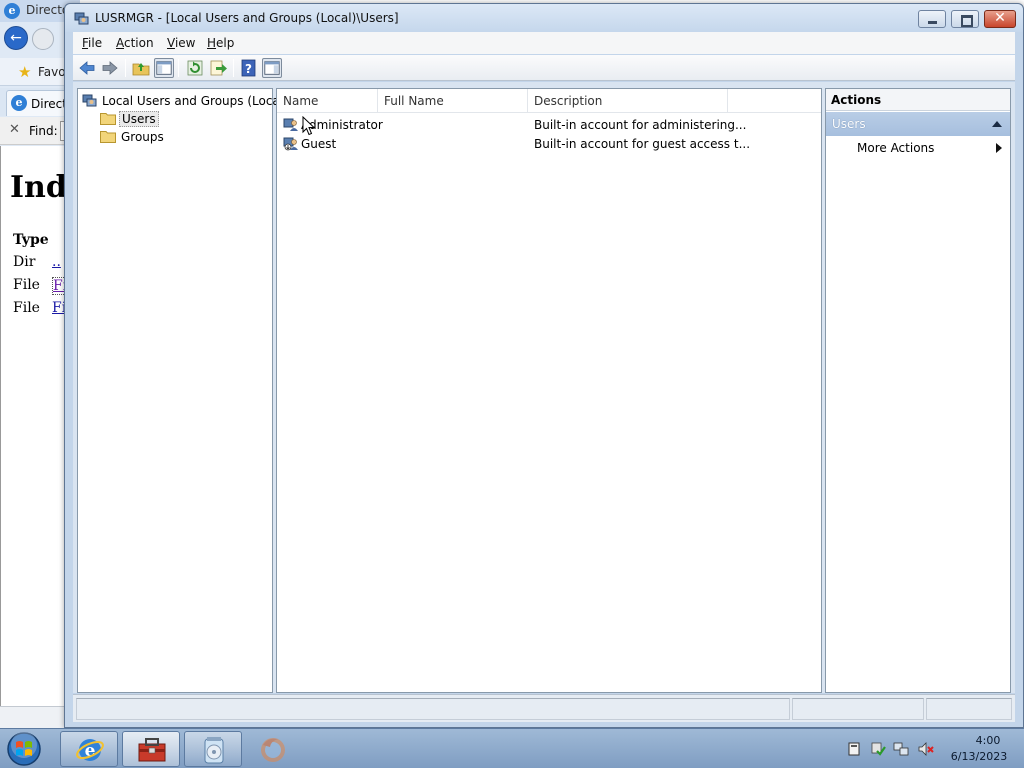  What do you see at coordinates (901, 749) in the screenshot?
I see `network-icon` at bounding box center [901, 749].